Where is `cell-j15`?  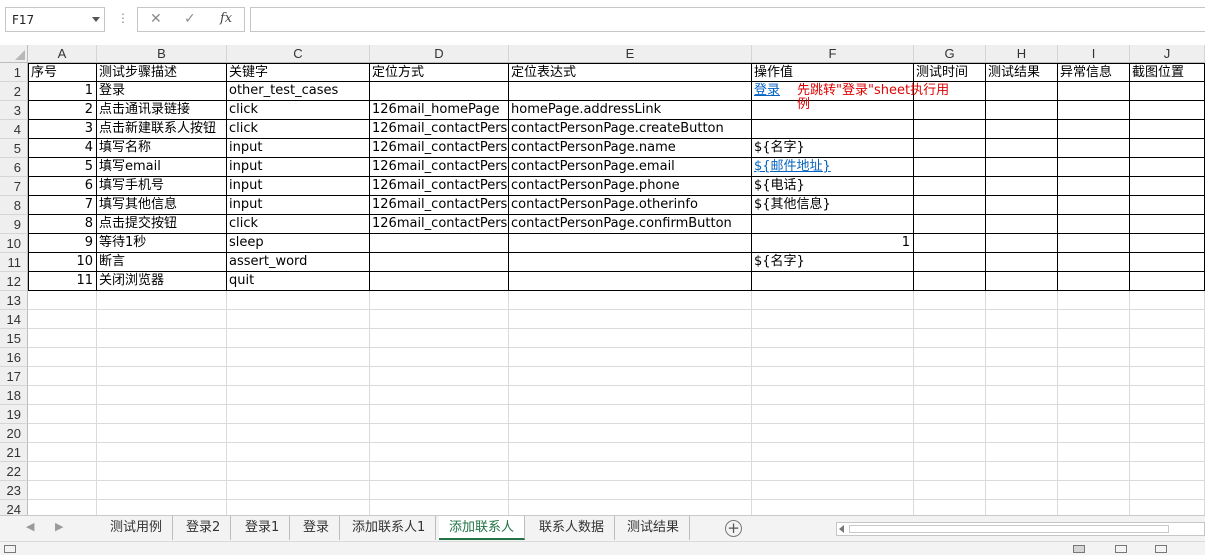
cell-j15 is located at coordinates (1167, 338).